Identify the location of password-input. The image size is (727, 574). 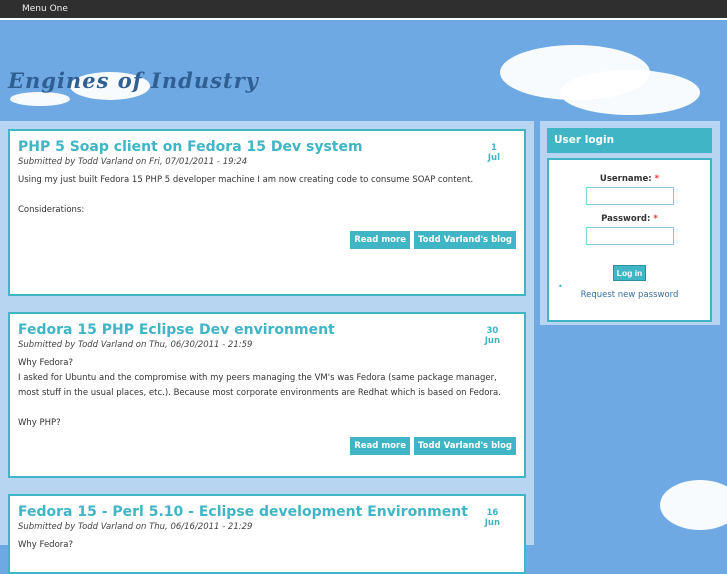
(629, 236).